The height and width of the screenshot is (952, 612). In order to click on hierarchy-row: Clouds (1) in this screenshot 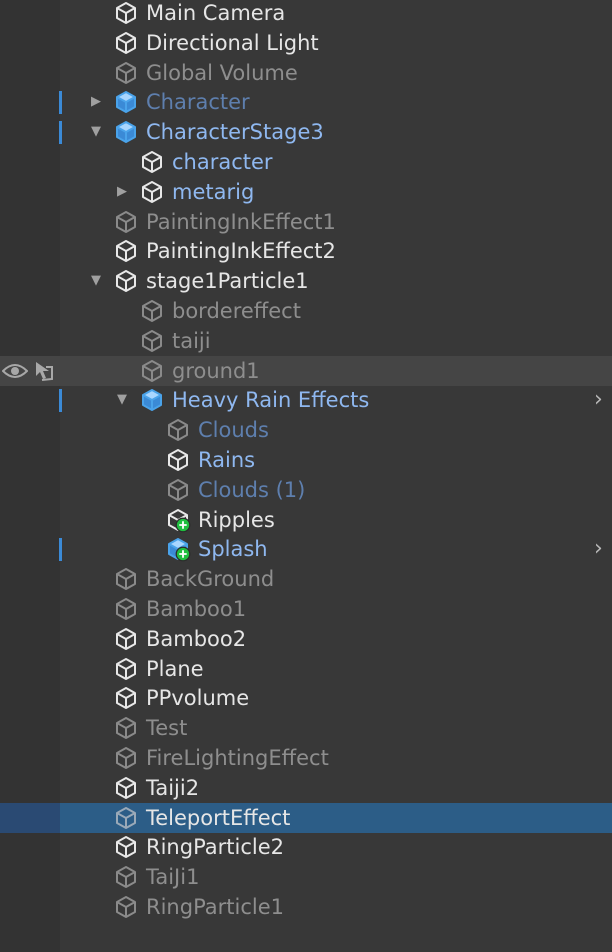, I will do `click(306, 490)`.